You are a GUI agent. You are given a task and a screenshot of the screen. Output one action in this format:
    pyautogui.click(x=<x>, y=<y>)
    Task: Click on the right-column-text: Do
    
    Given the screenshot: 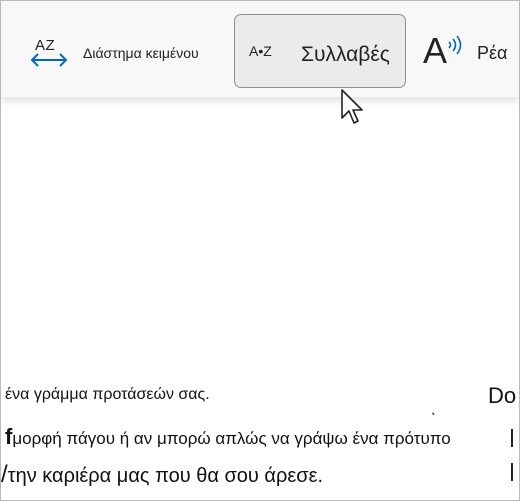 What is the action you would take?
    pyautogui.click(x=502, y=395)
    